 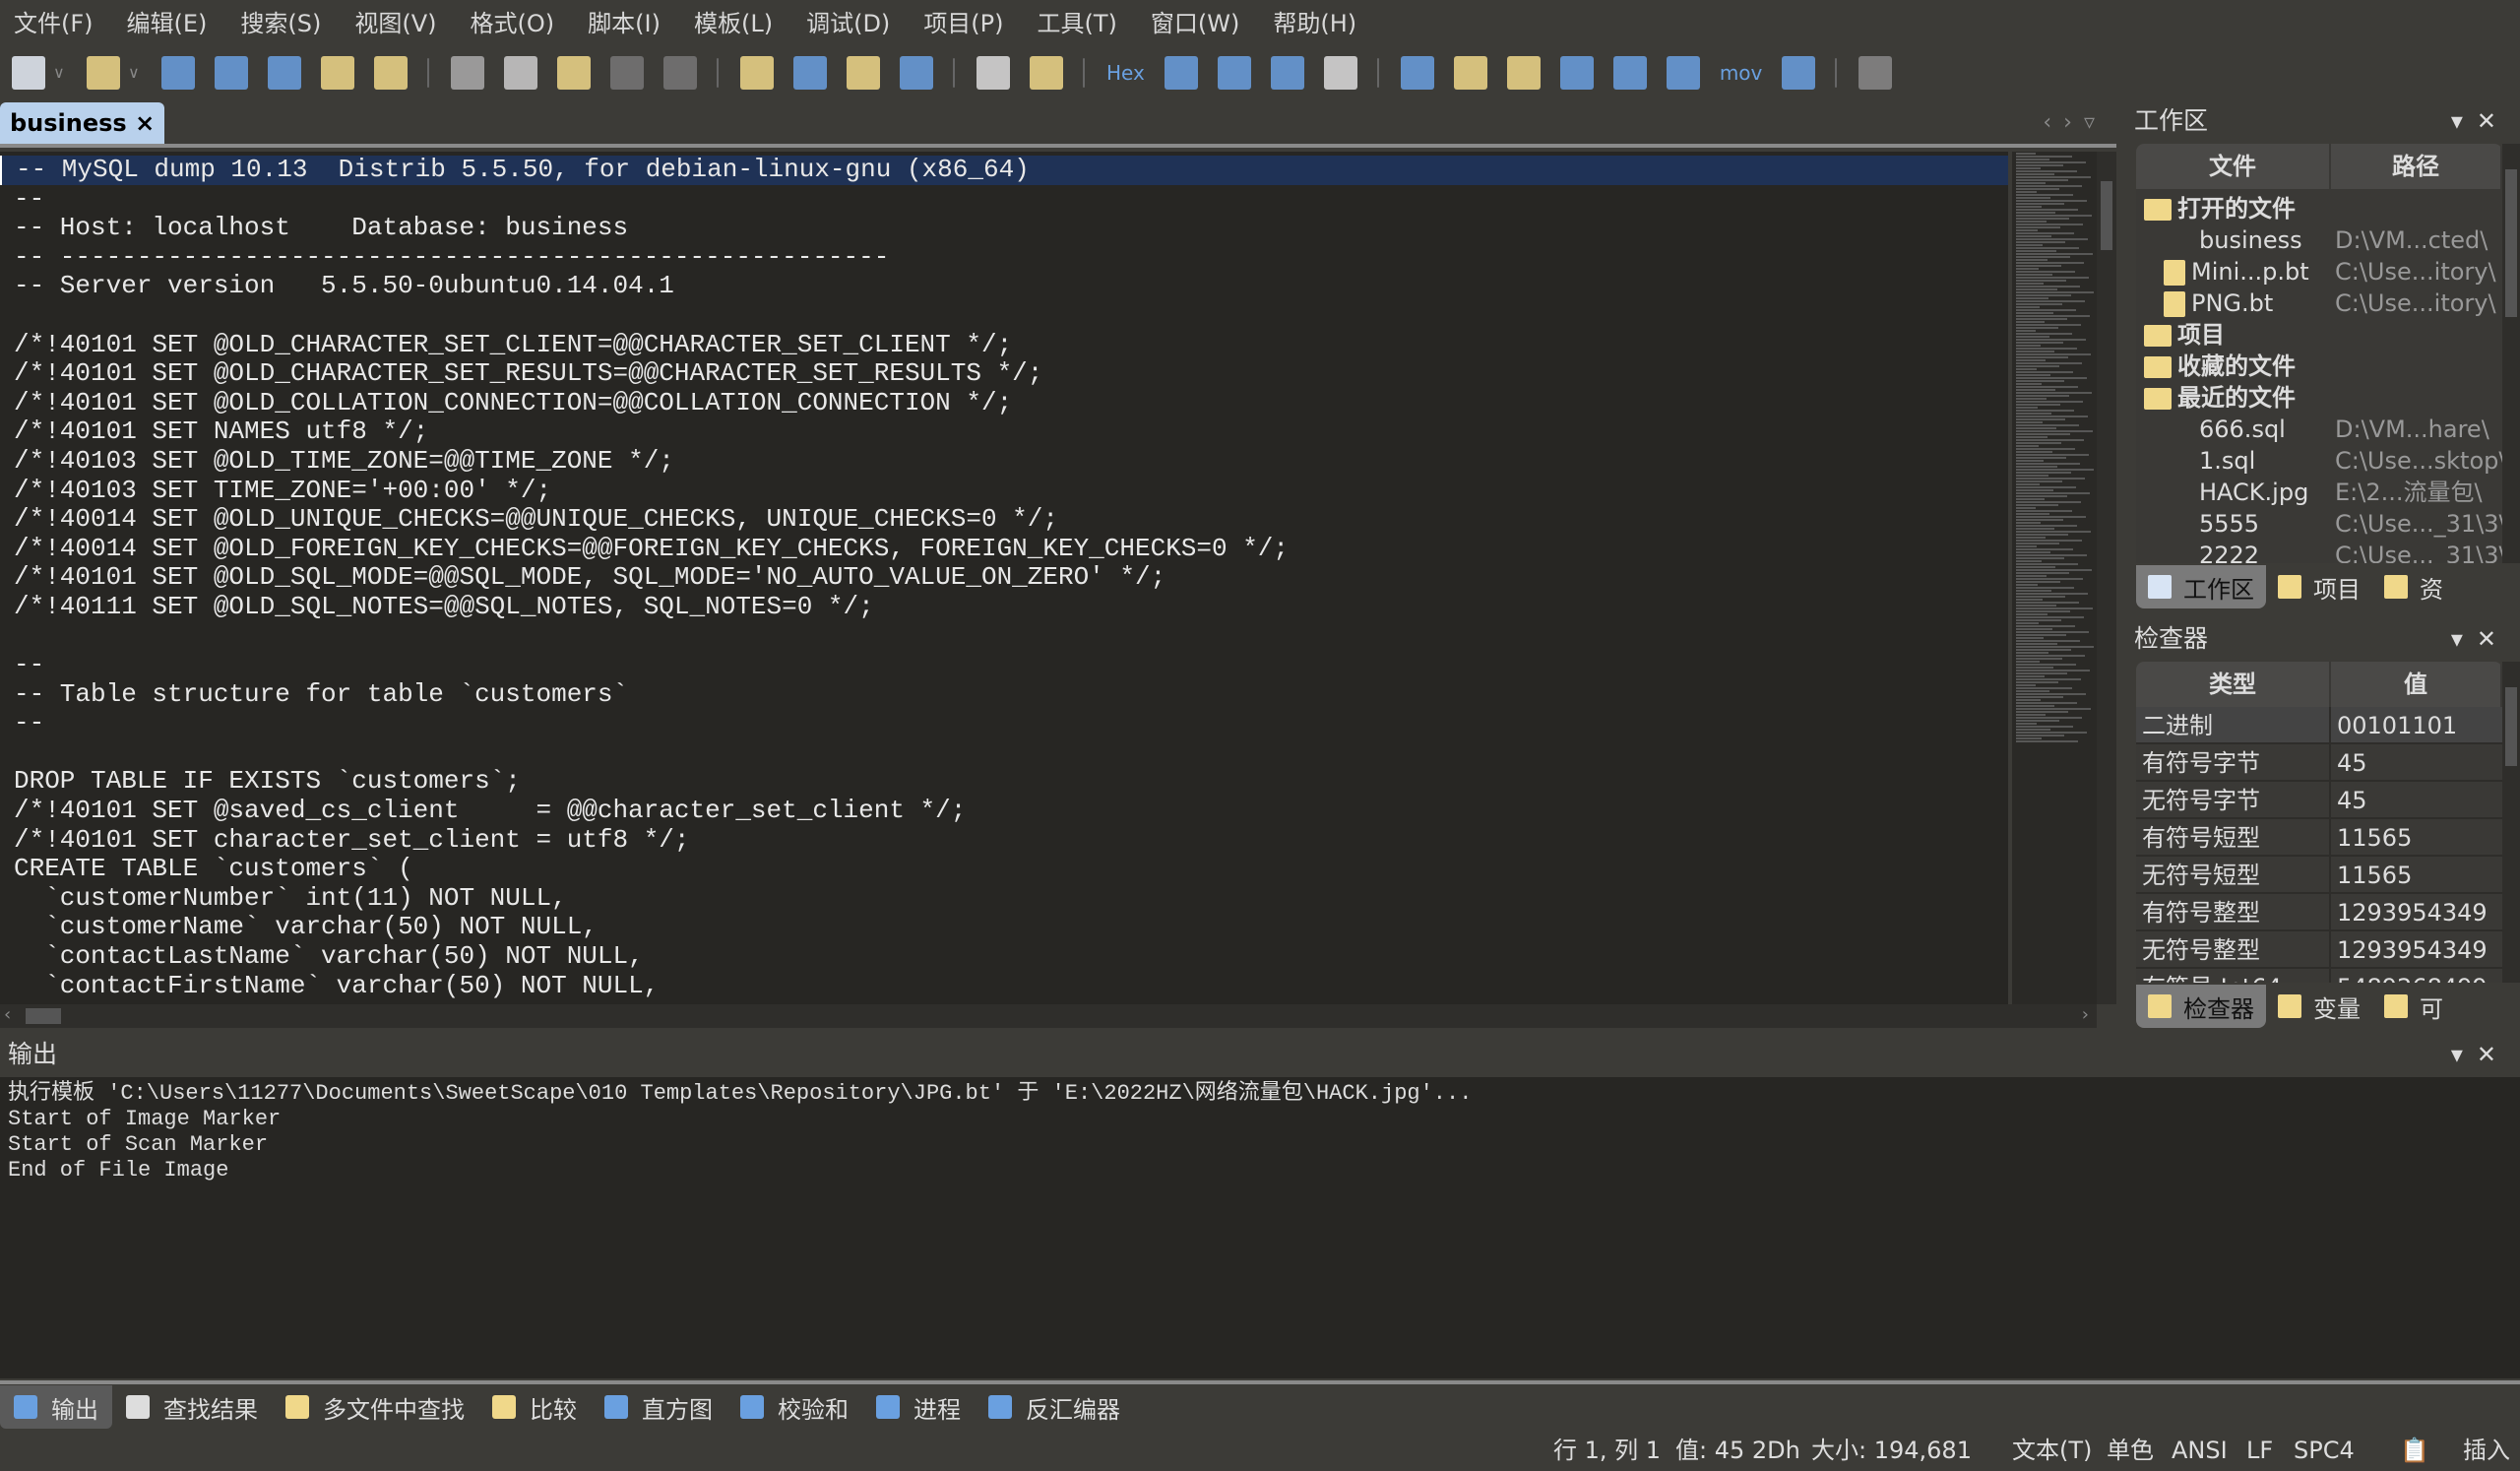 What do you see at coordinates (520, 73) in the screenshot?
I see `copy-icon` at bounding box center [520, 73].